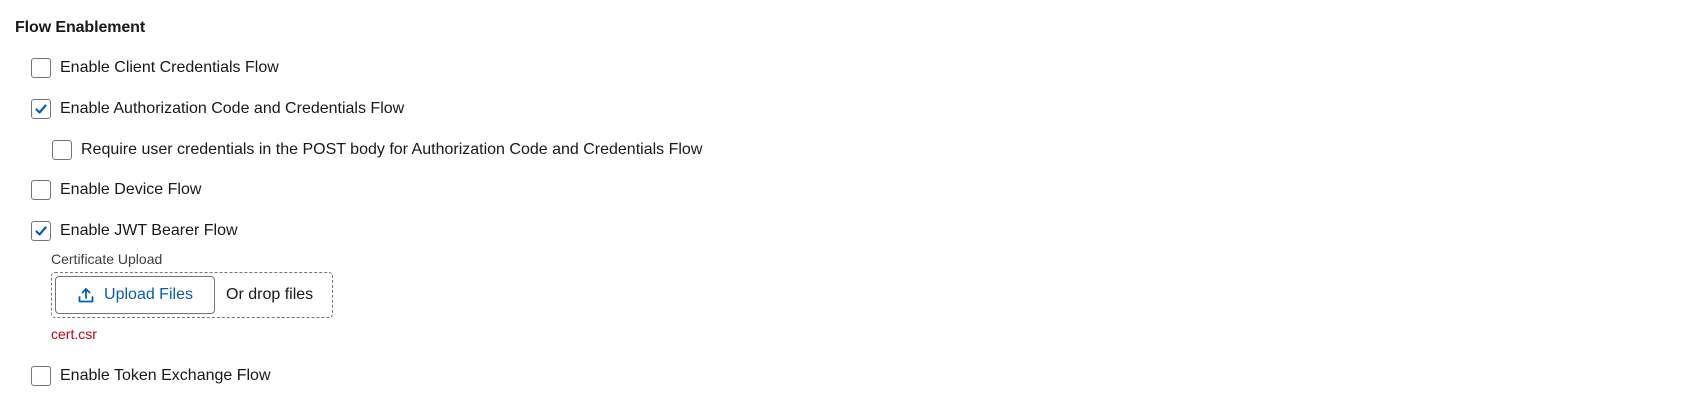 This screenshot has height=410, width=1702. I want to click on option-client-credentials: Enable Client Credentials Flow, so click(155, 68).